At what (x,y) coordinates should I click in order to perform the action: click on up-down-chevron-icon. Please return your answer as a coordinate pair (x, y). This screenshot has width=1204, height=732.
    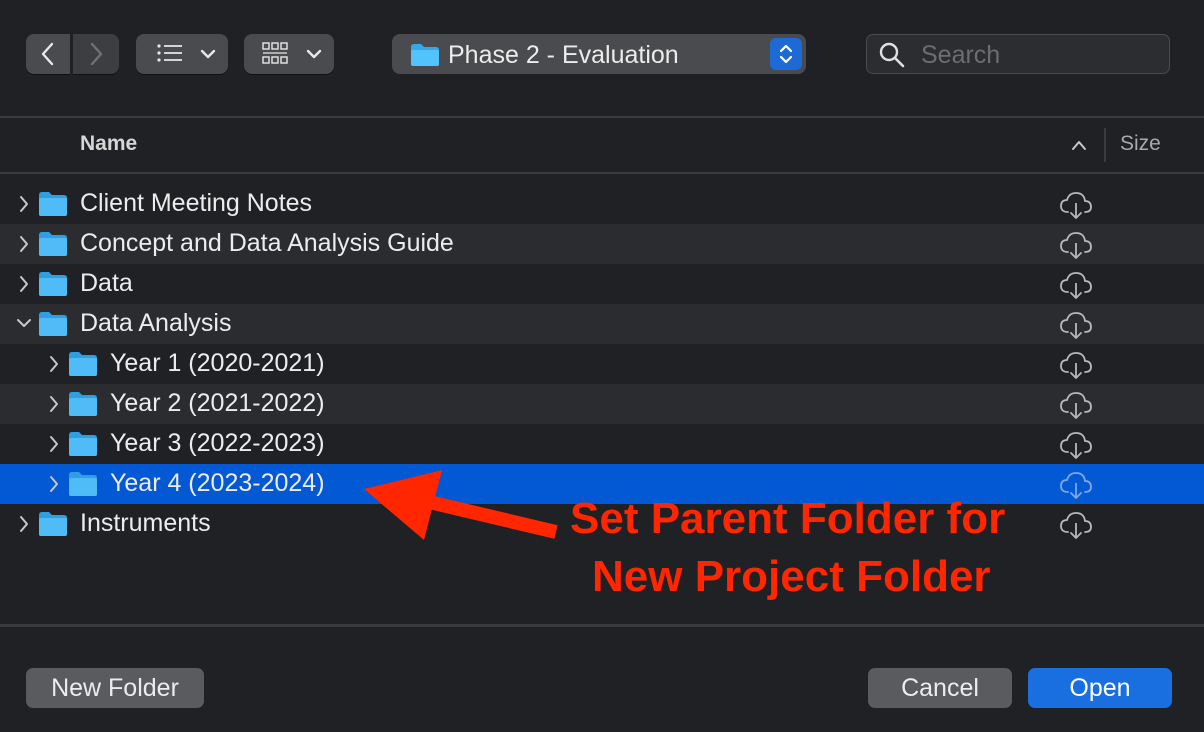
    Looking at the image, I should click on (786, 54).